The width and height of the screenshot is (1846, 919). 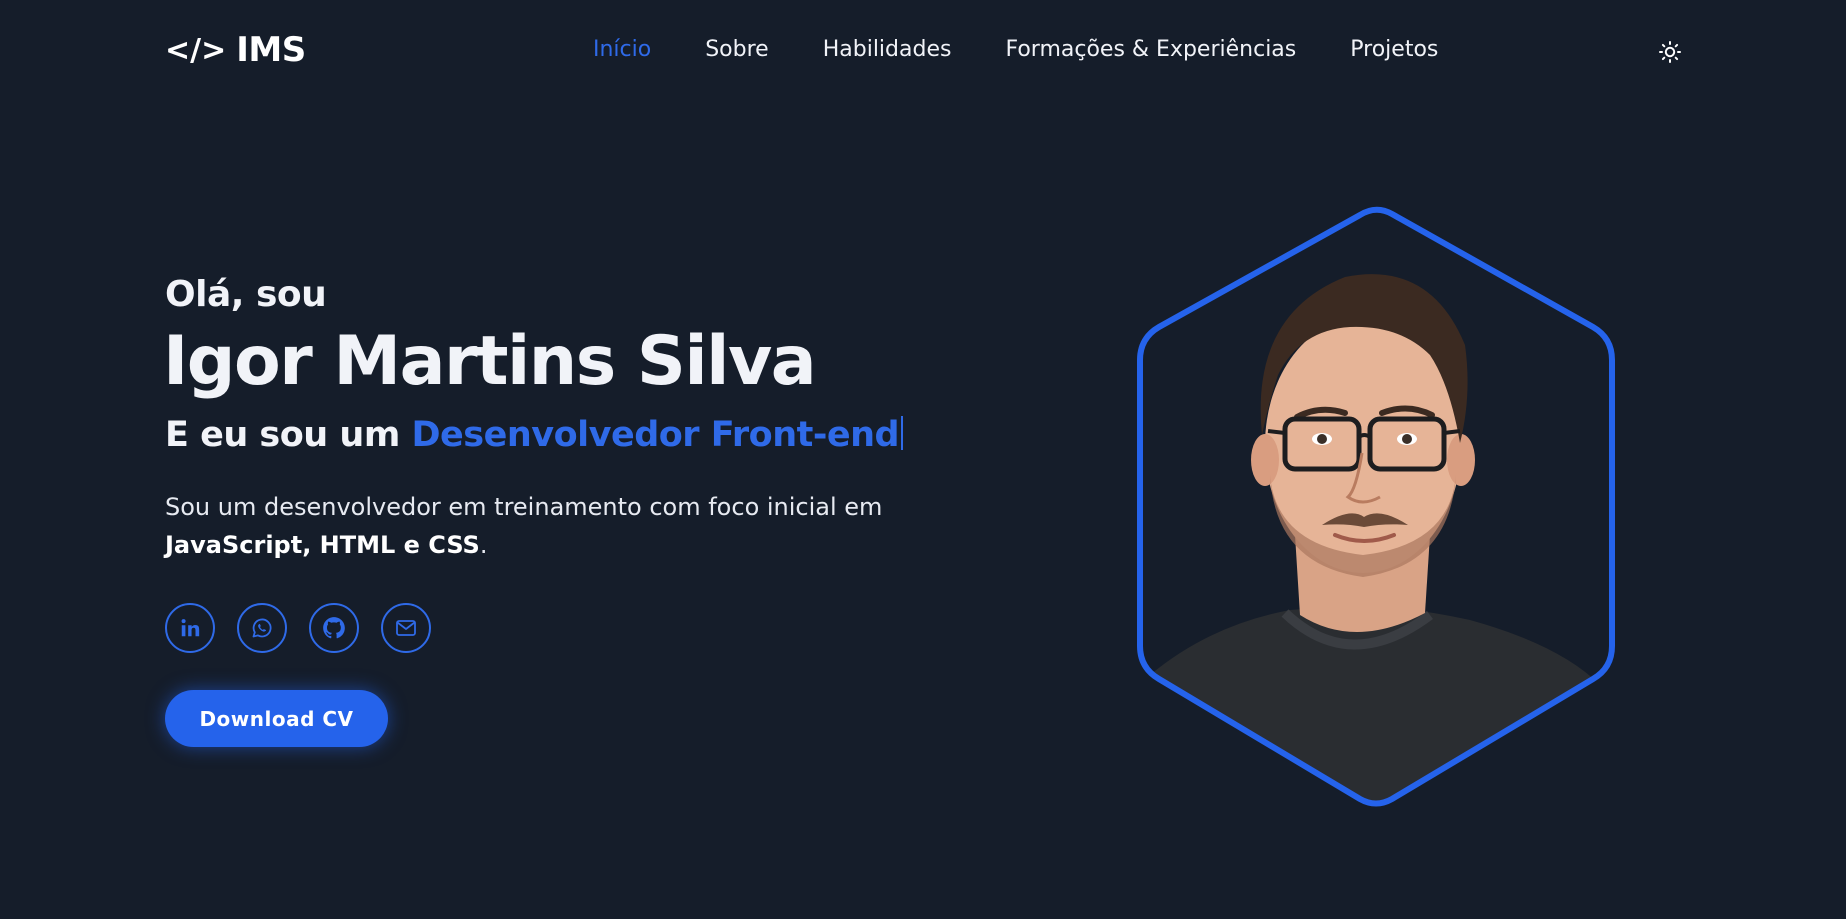 I want to click on download-cv-button: Download CV, so click(x=276, y=718).